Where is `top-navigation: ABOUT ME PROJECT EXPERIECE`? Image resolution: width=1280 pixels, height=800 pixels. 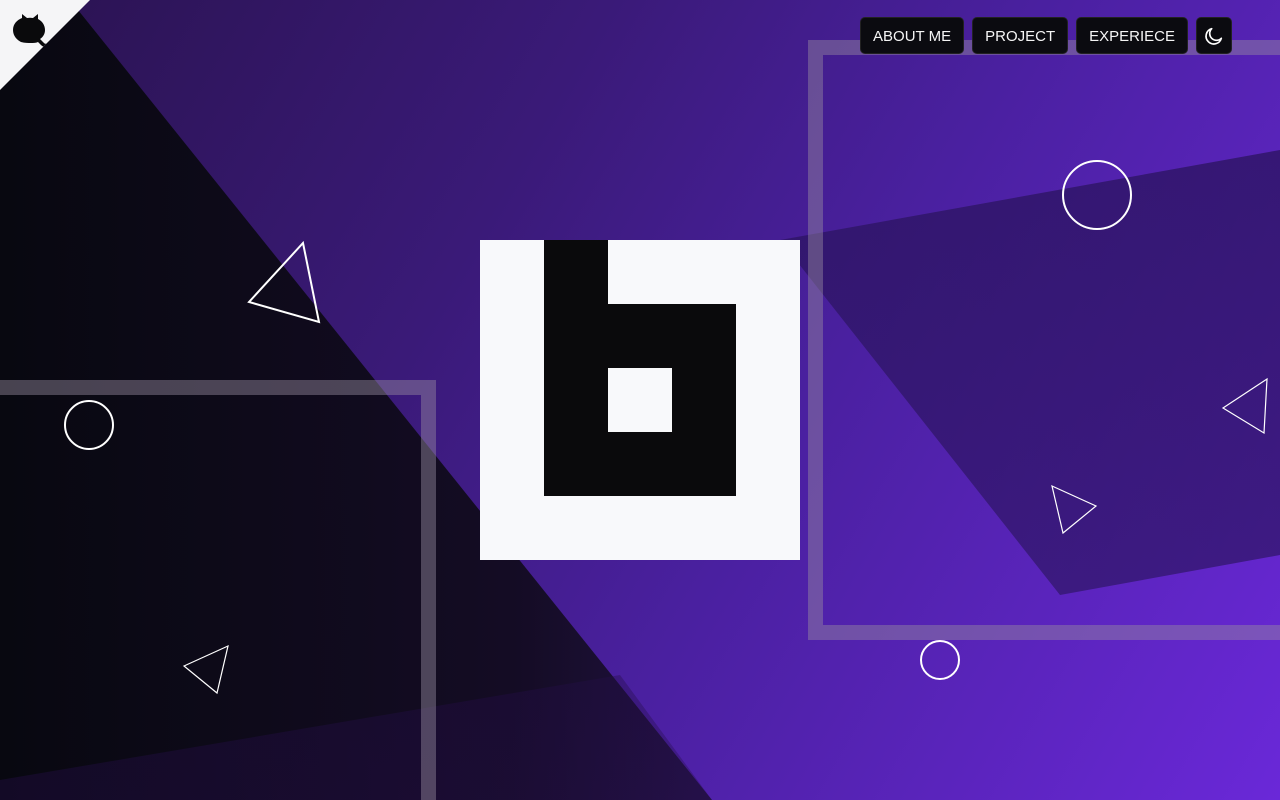
top-navigation: ABOUT ME PROJECT EXPERIECE is located at coordinates (1046, 35).